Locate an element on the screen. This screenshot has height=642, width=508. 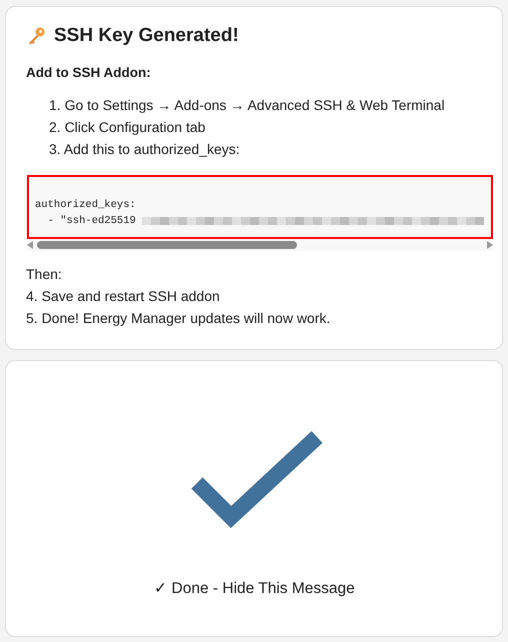
code-line: - "ssh-ed25519 is located at coordinates (91, 221).